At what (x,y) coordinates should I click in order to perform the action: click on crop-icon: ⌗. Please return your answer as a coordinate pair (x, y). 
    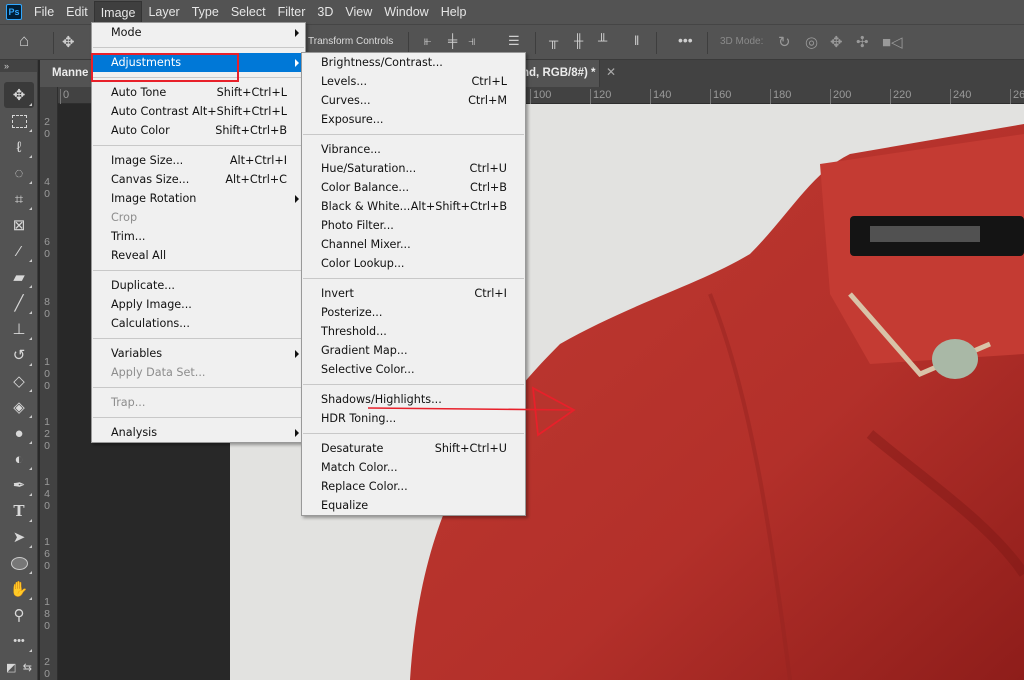
    Looking at the image, I should click on (19, 199).